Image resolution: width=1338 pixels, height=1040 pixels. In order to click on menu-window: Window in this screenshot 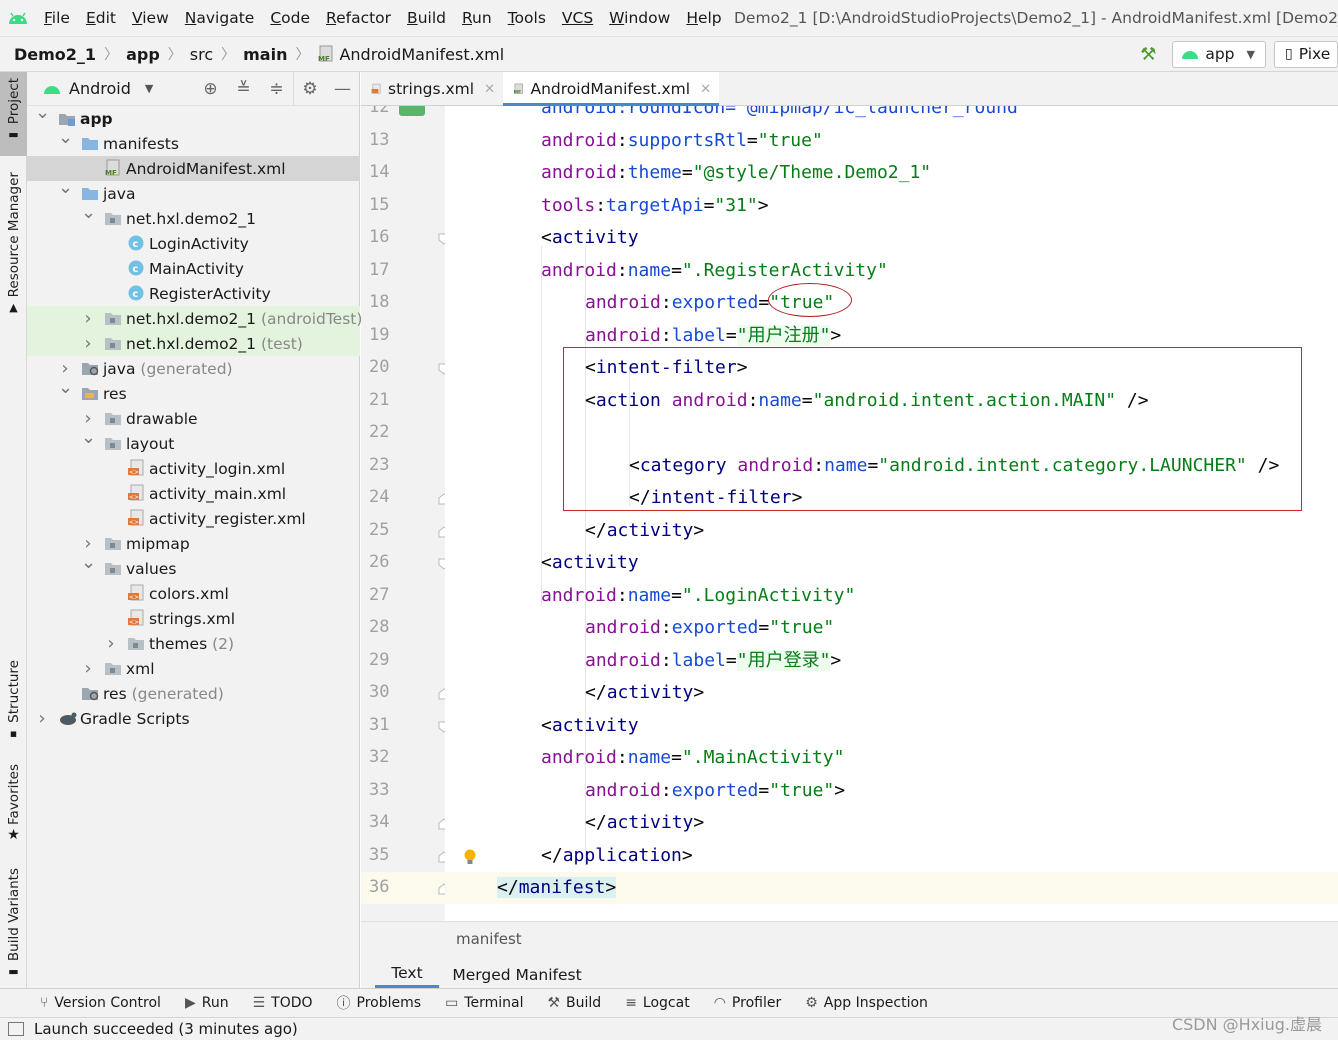, I will do `click(639, 18)`.